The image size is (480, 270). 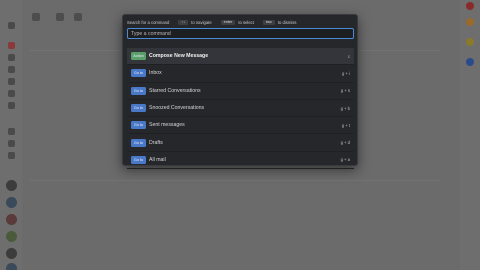 I want to click on keyboard-shortcut: g + a, so click(x=345, y=160).